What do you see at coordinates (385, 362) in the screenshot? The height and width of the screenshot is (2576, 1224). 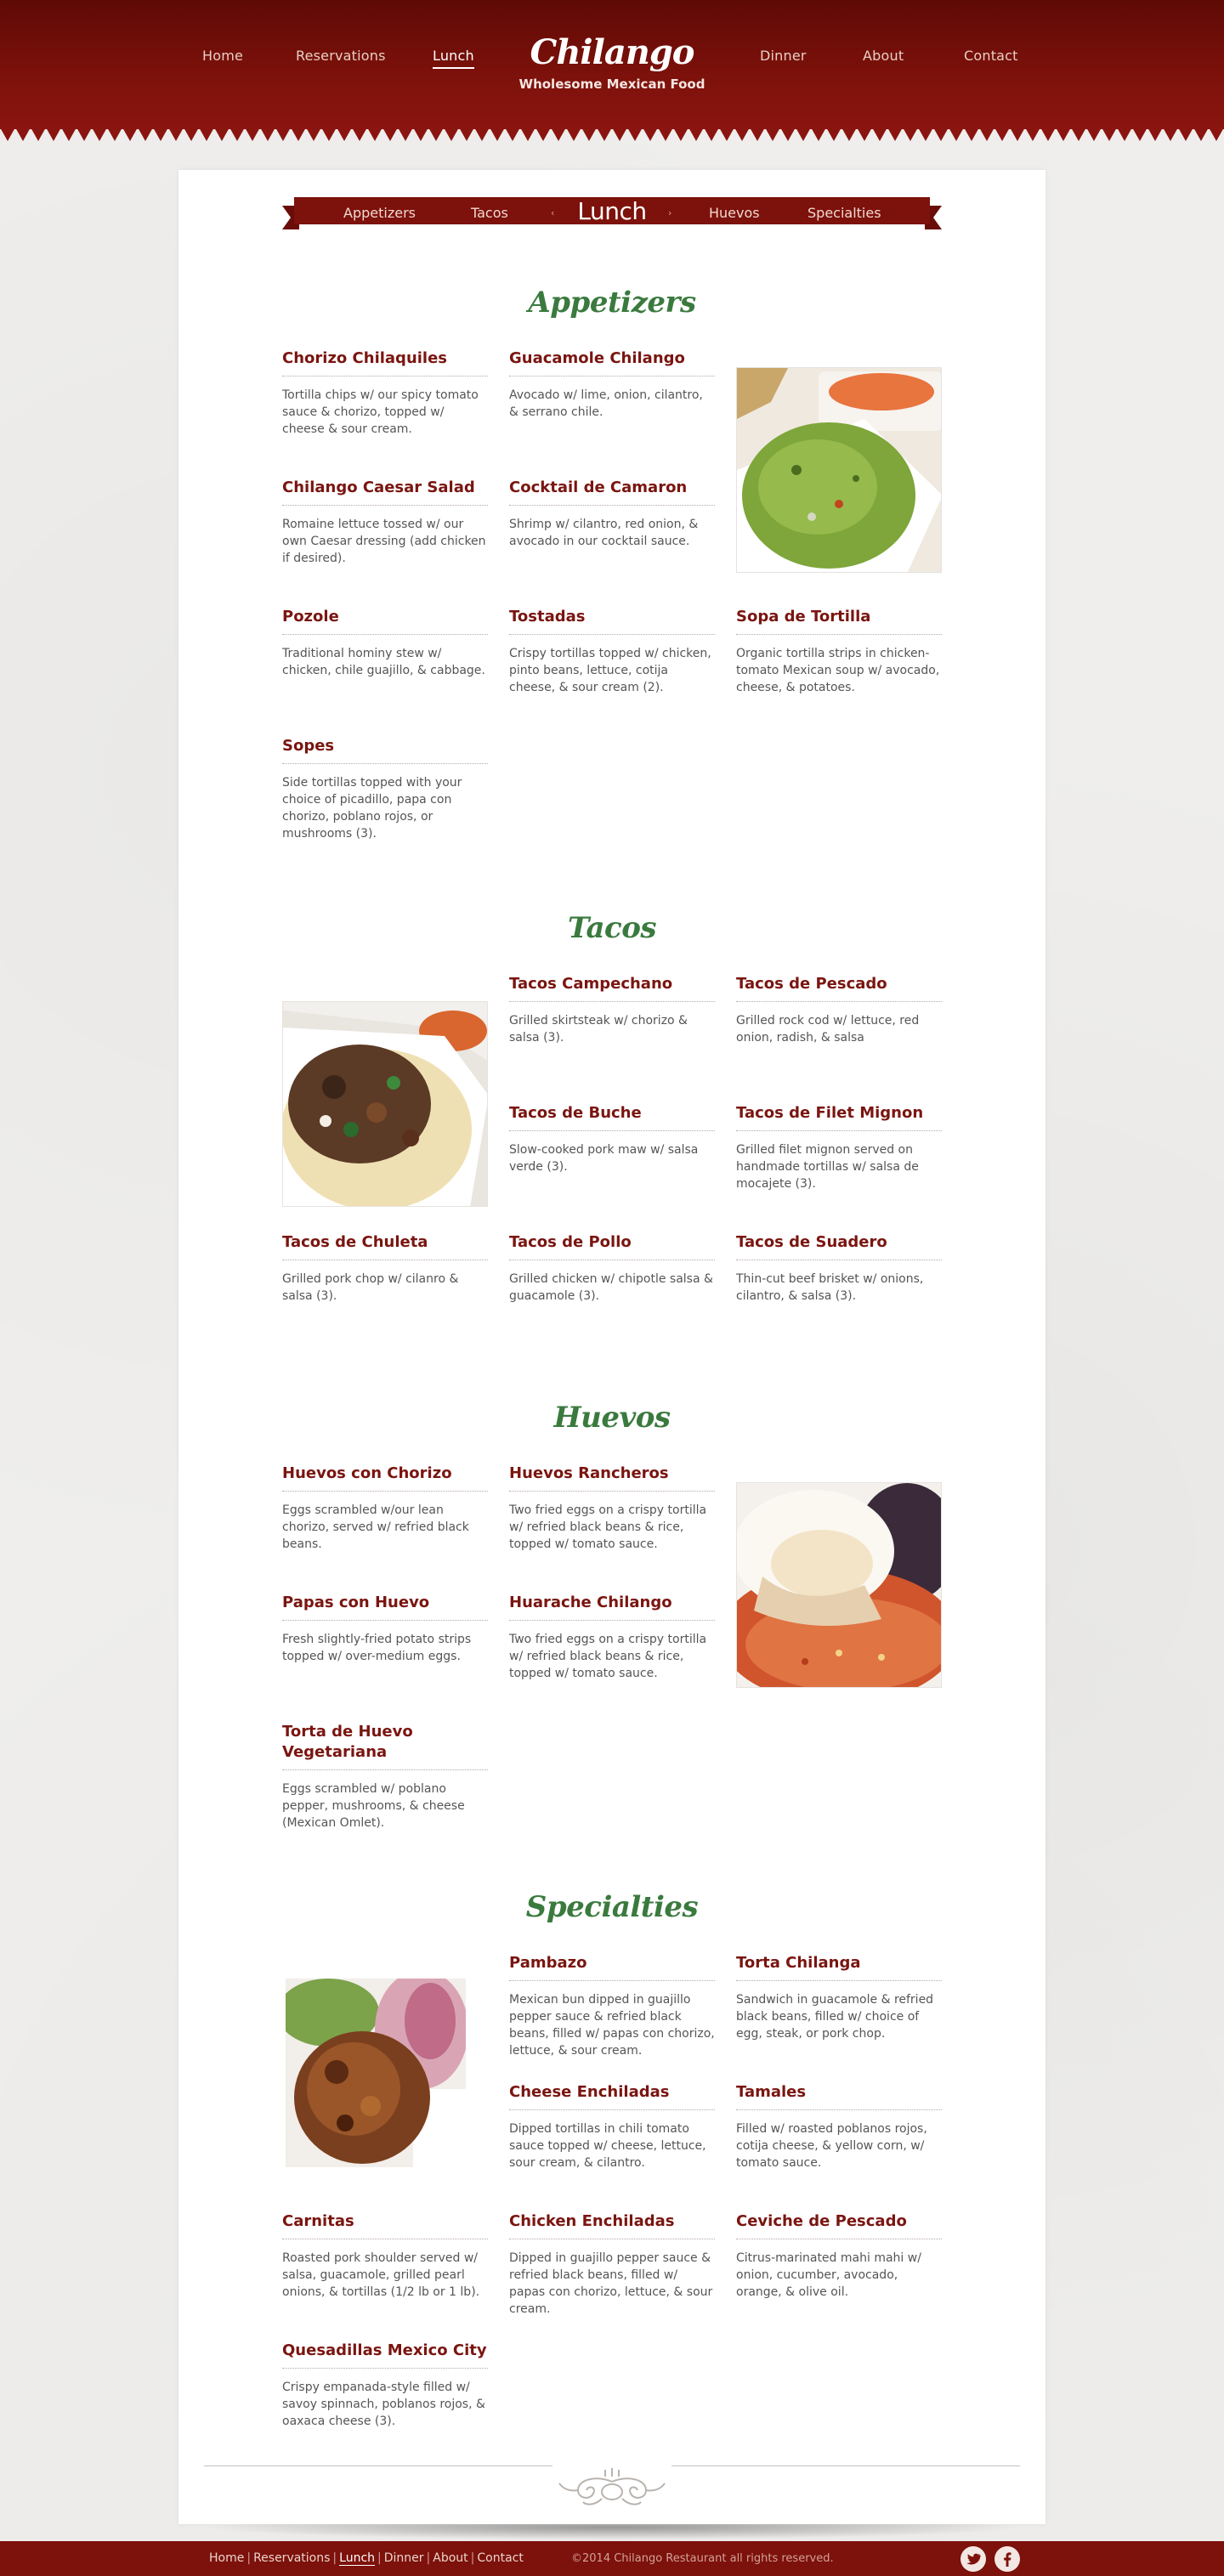 I see `item-name: Chorizo Chilaquiles` at bounding box center [385, 362].